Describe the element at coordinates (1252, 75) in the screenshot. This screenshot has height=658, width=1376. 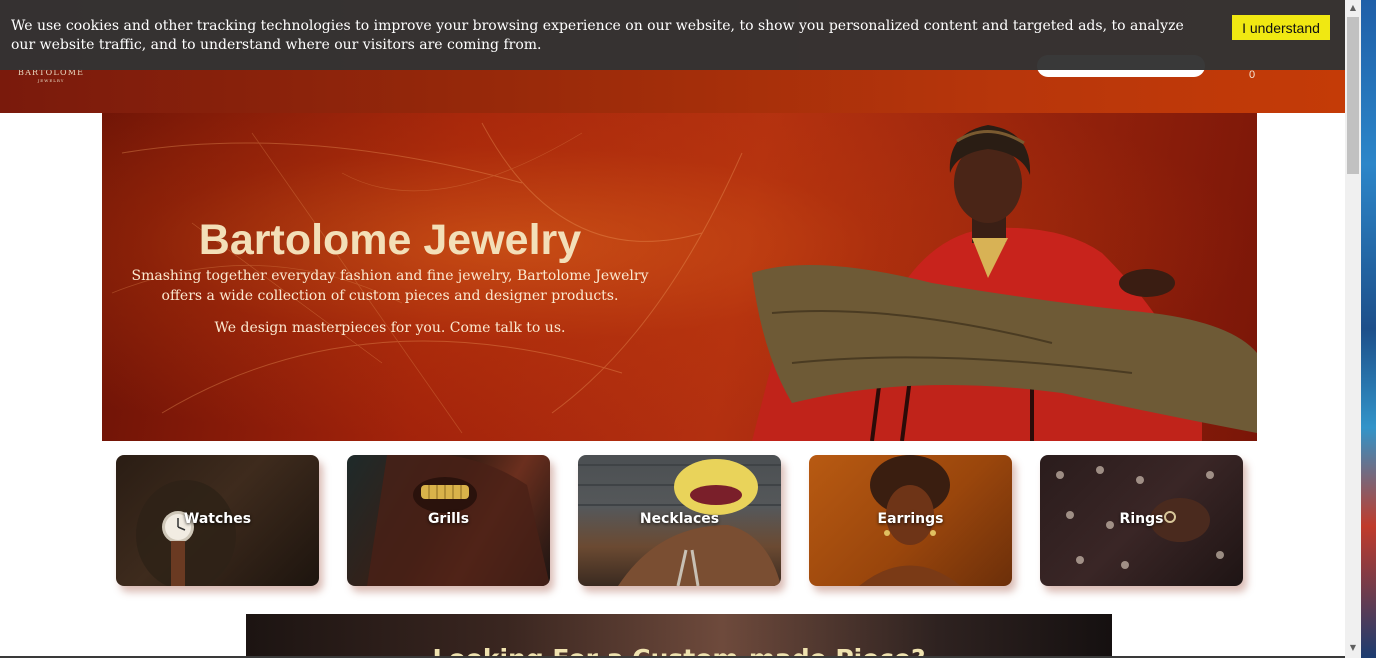
I see `cart-count-badge: 0` at that location.